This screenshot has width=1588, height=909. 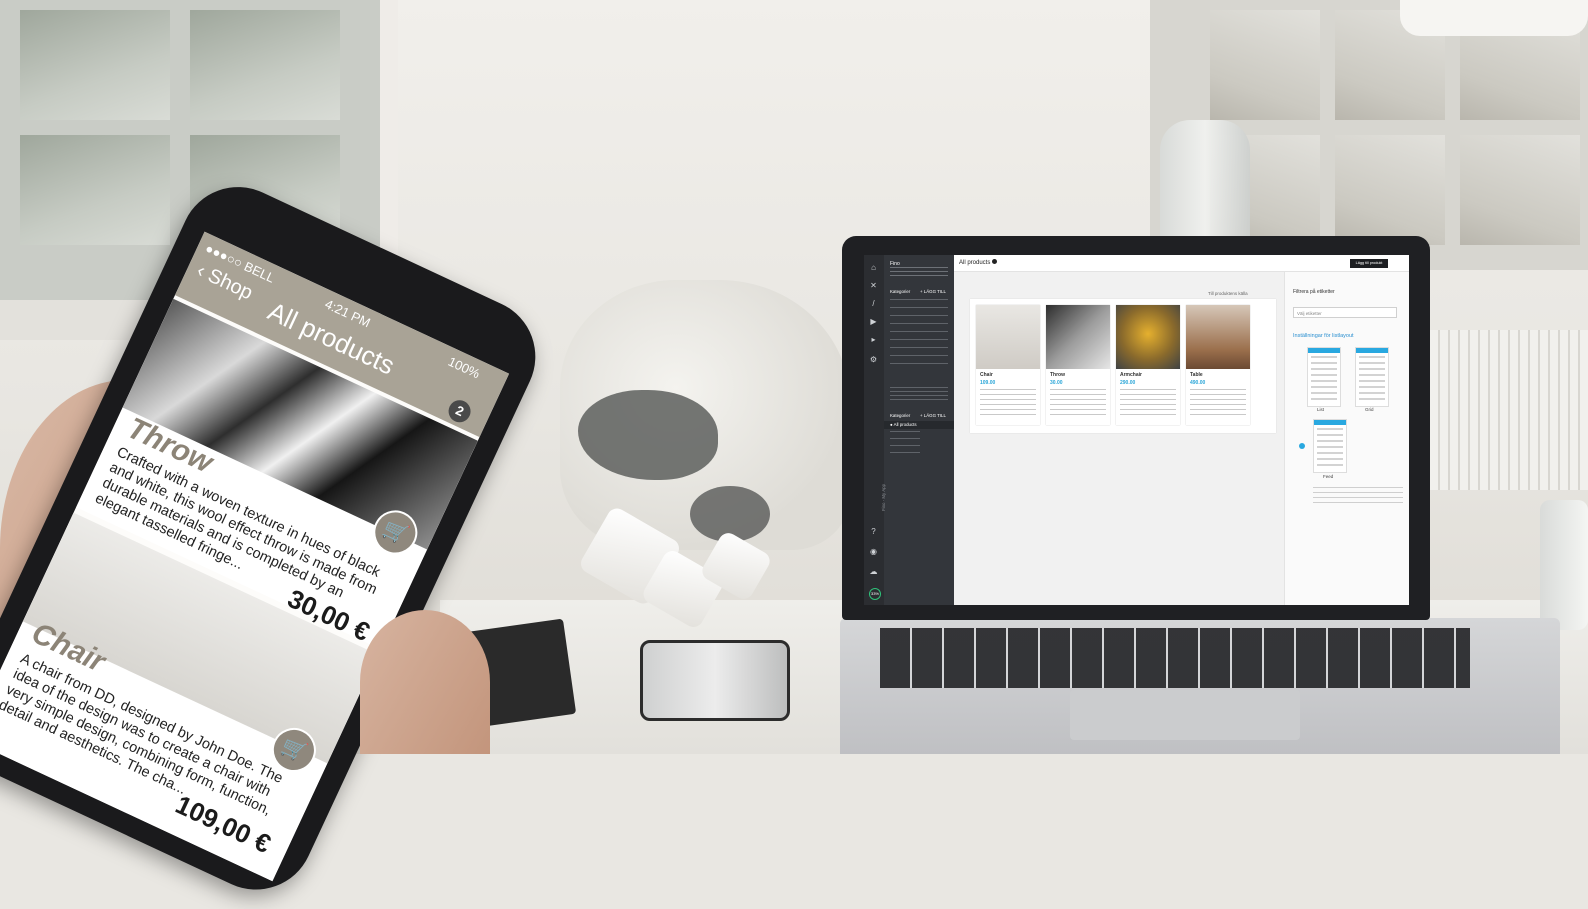 What do you see at coordinates (1196, 375) in the screenshot?
I see `product-name: Table` at bounding box center [1196, 375].